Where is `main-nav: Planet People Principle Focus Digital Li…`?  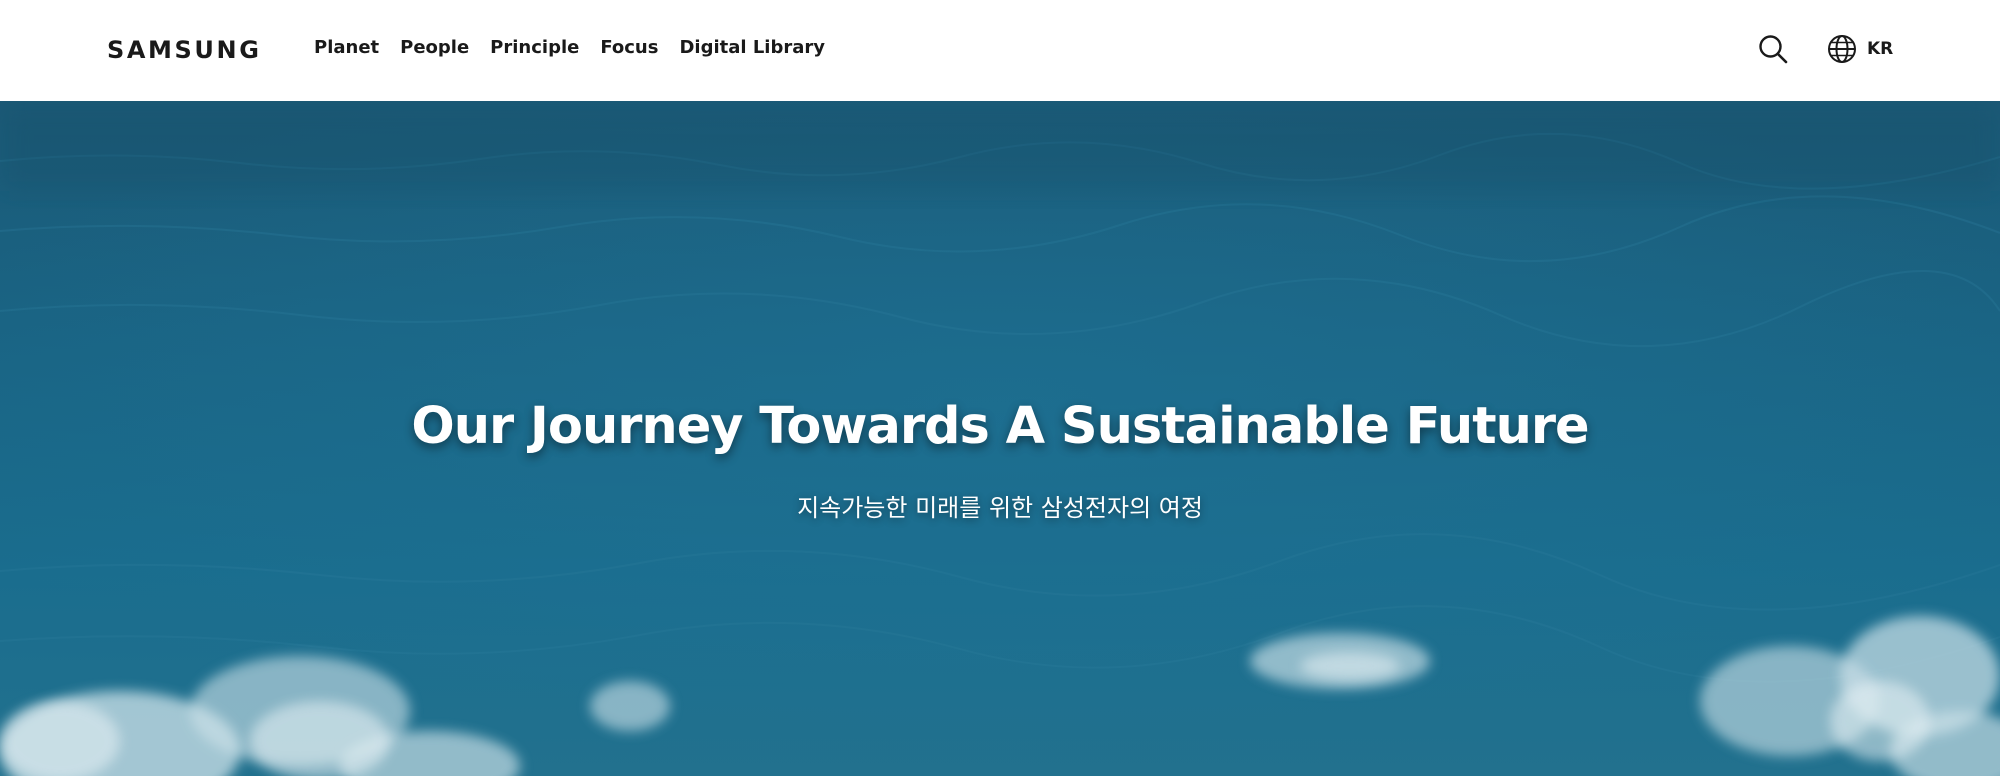 main-nav: Planet People Principle Focus Digital Li… is located at coordinates (580, 47).